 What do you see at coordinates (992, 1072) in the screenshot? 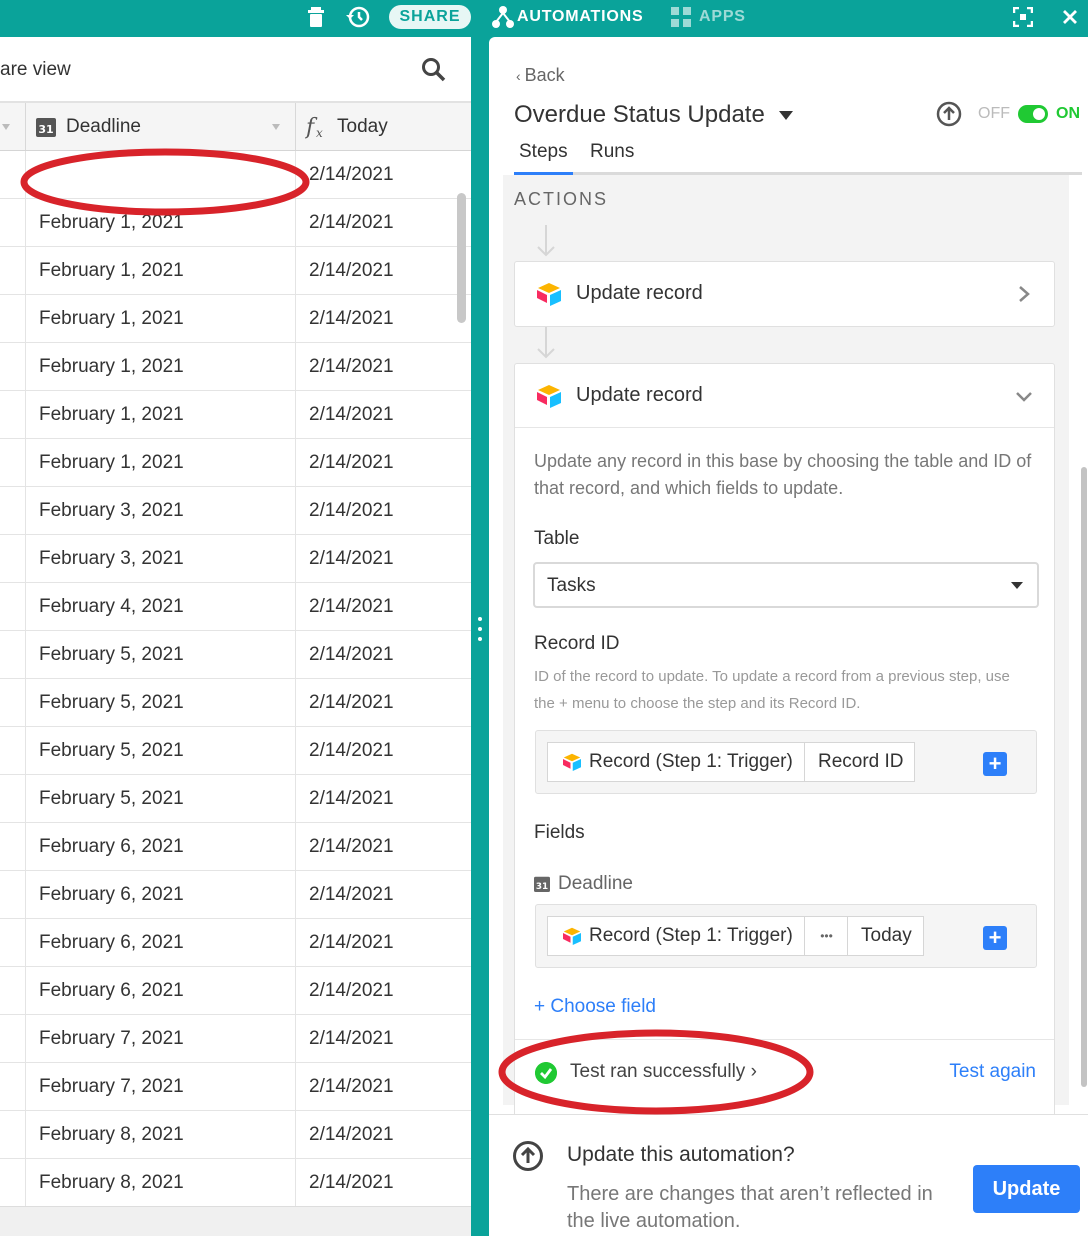
I see `test-again-button: Test again` at bounding box center [992, 1072].